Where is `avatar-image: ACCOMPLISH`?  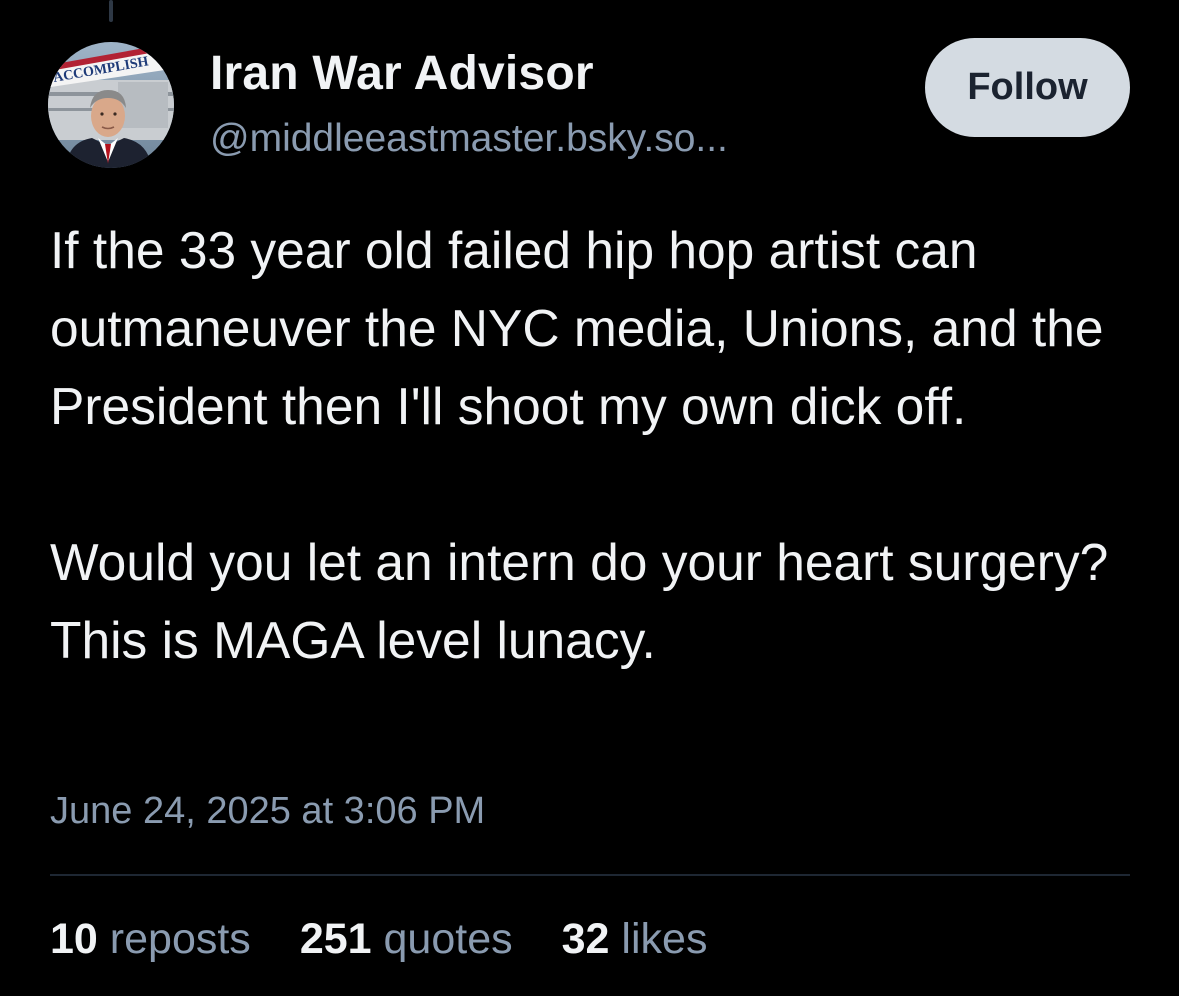 avatar-image: ACCOMPLISH is located at coordinates (111, 105).